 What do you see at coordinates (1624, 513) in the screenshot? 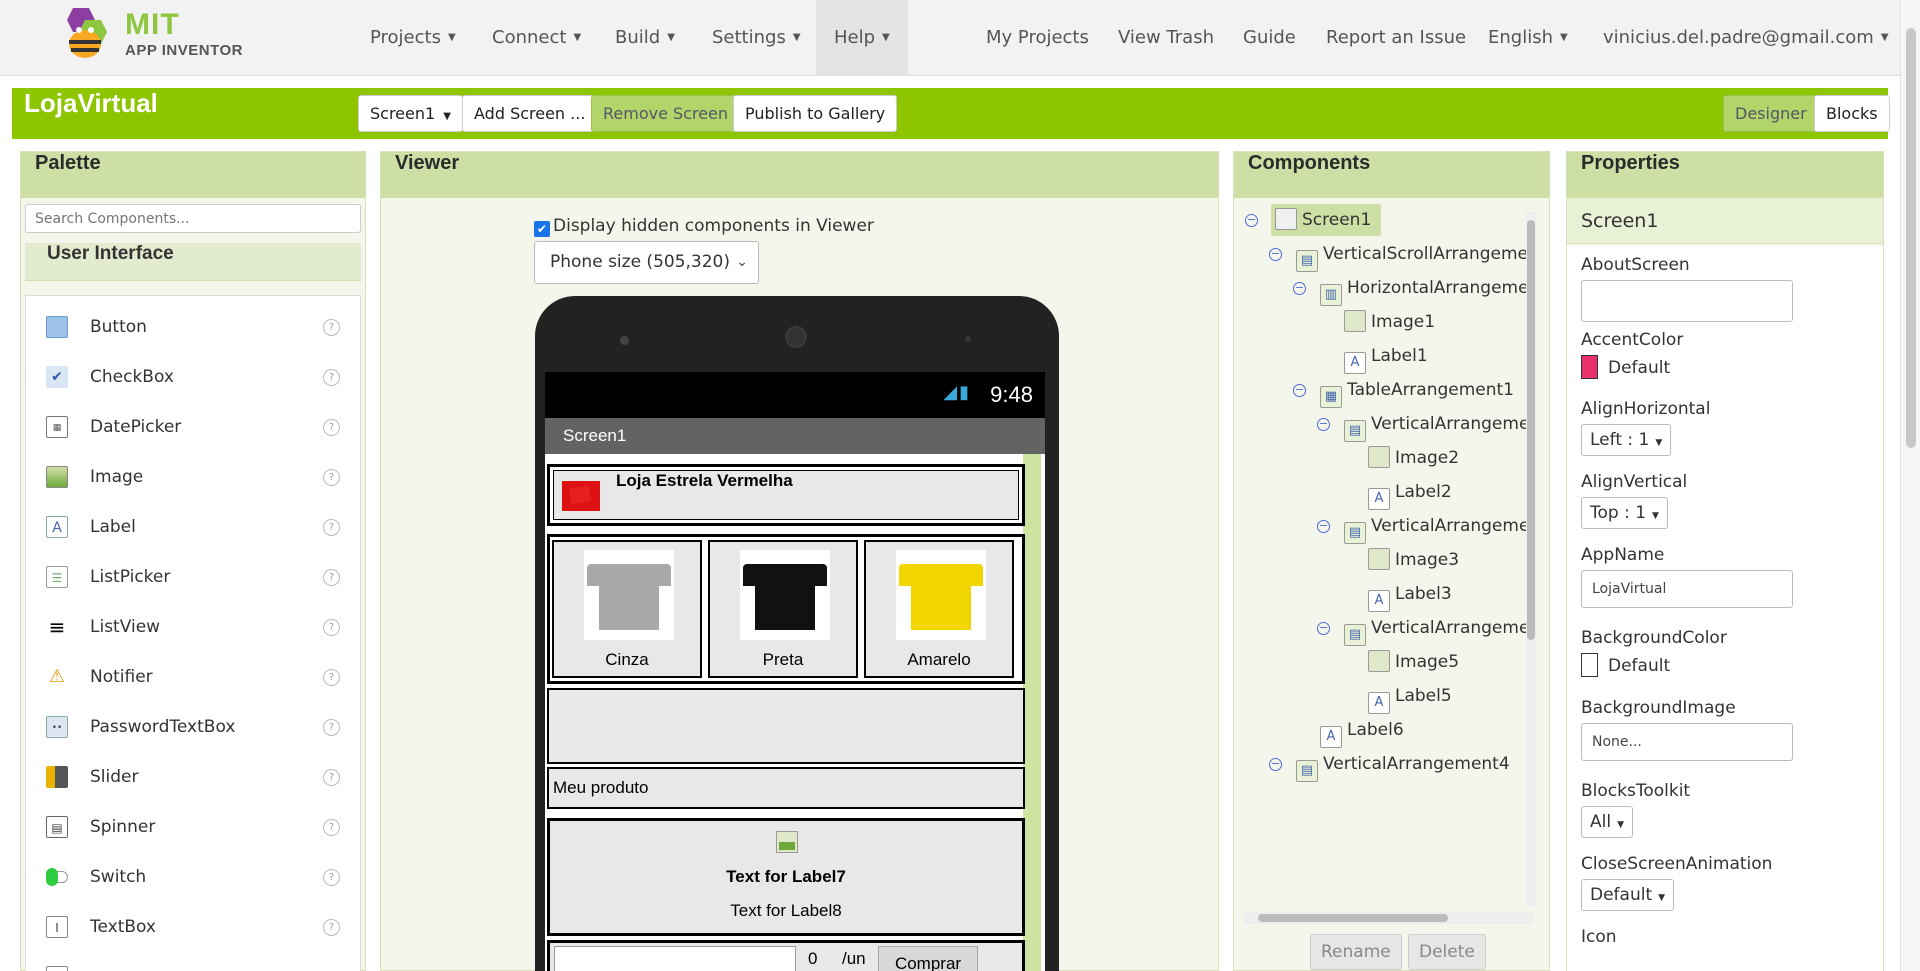
I see `alignvertical-dropdown: Top : 1 ▼` at bounding box center [1624, 513].